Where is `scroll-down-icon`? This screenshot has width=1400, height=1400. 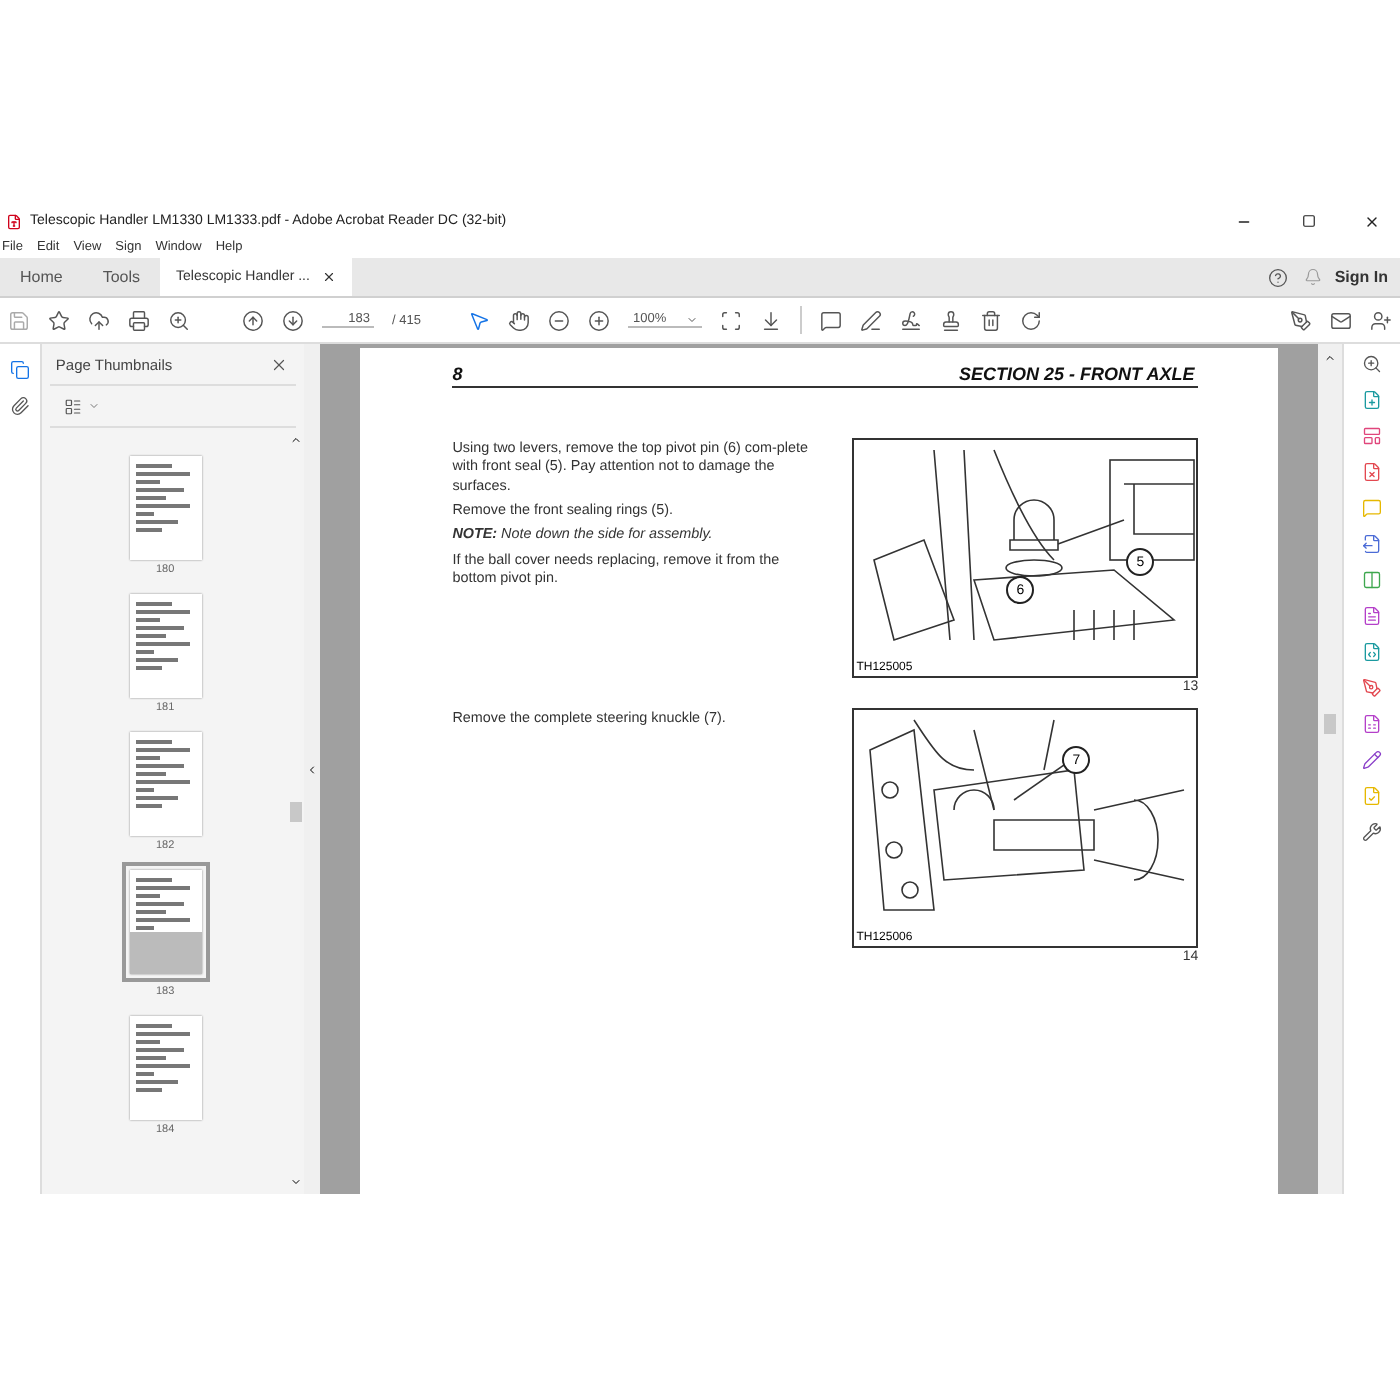 scroll-down-icon is located at coordinates (296, 1182).